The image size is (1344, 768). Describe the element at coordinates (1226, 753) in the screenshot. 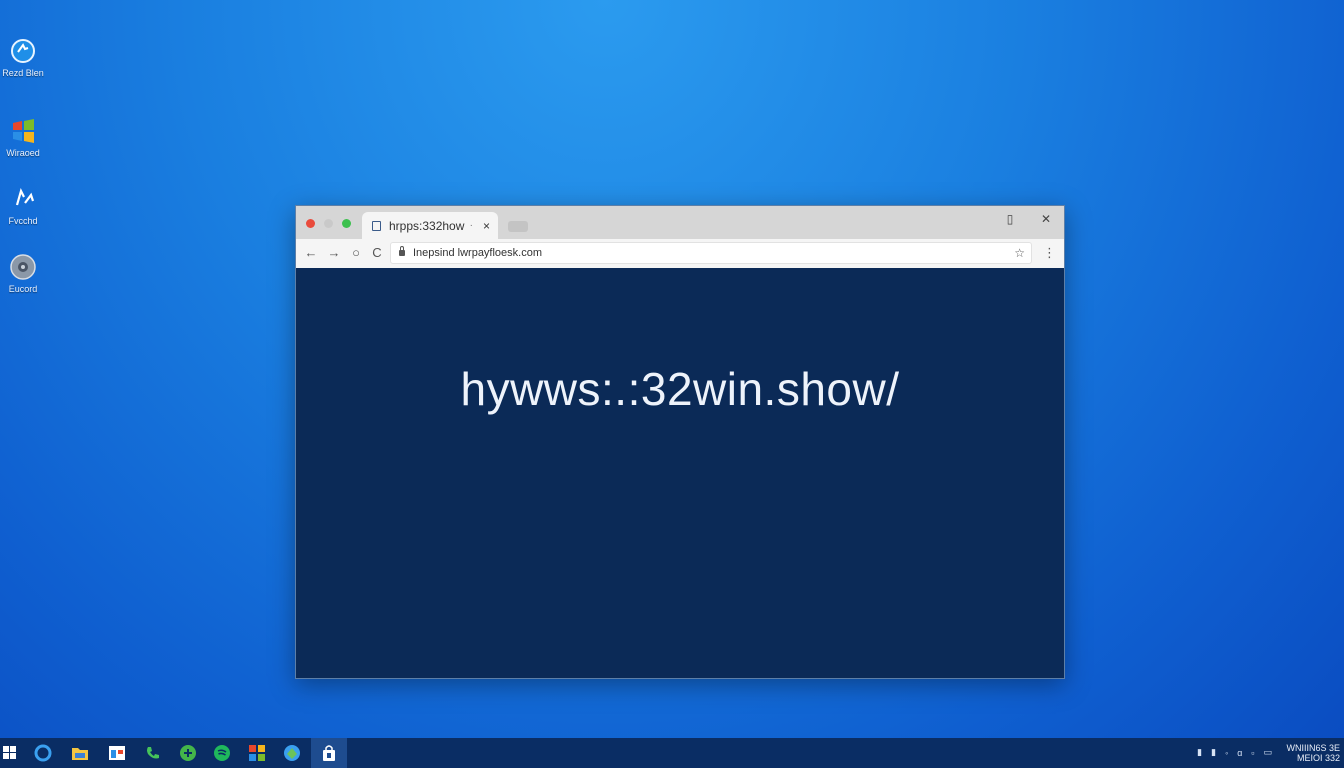

I see `tray-item: ◦` at that location.